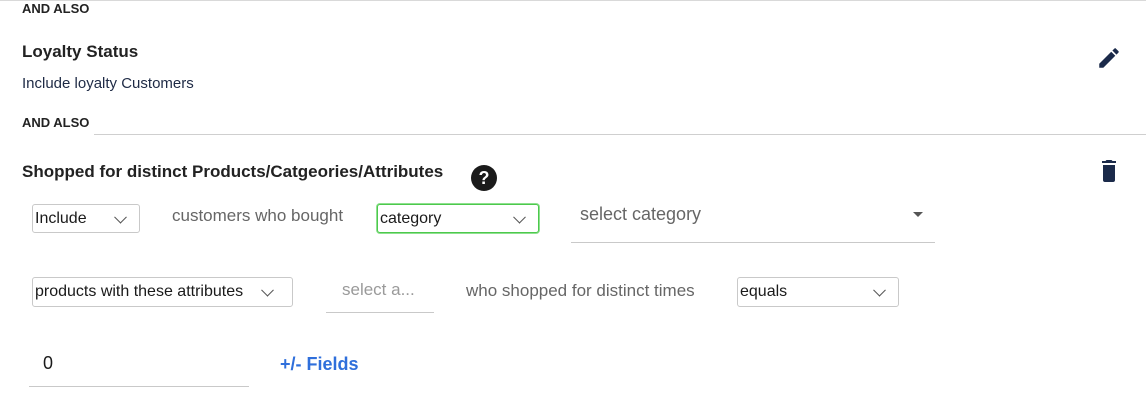  Describe the element at coordinates (580, 290) in the screenshot. I see `shopped-distinct-times-label: who shopped for distinct times` at that location.